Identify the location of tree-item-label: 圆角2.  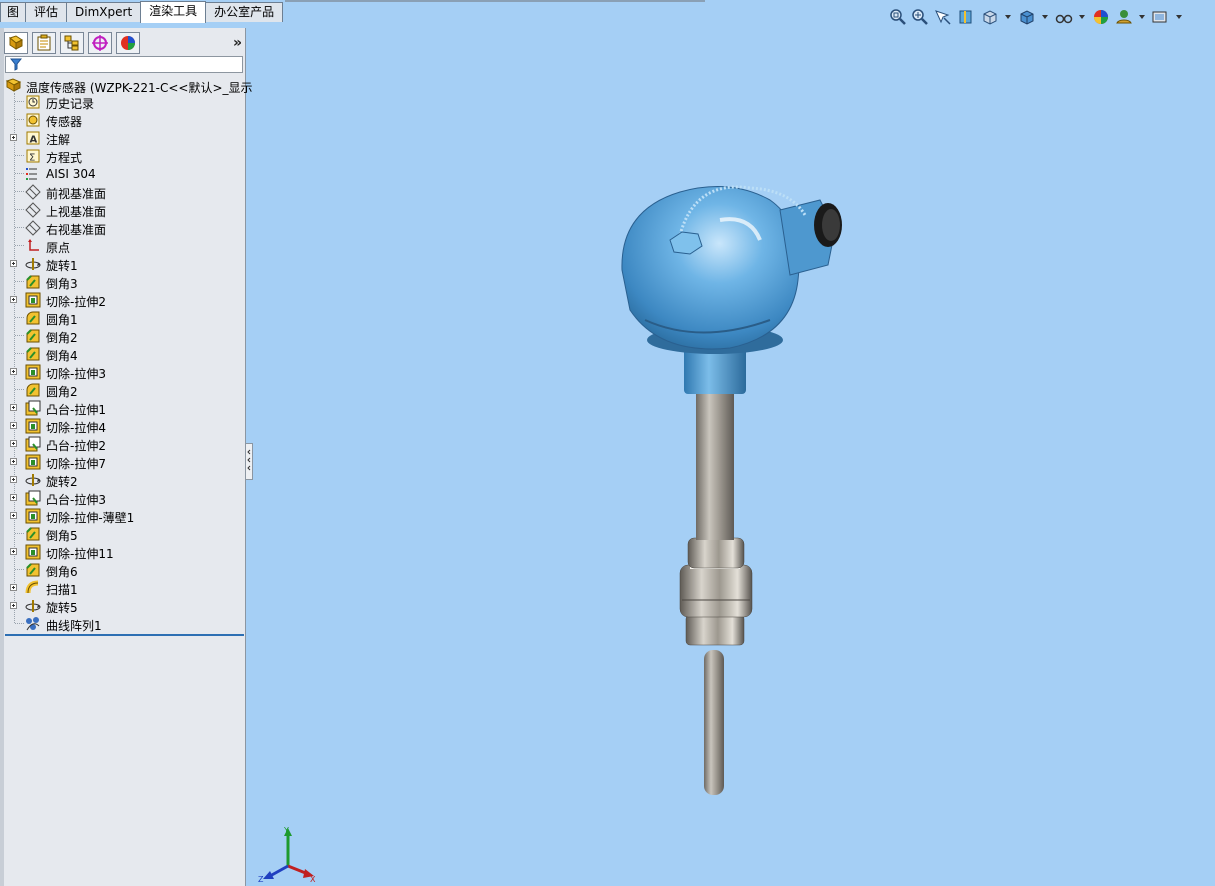
(62, 392).